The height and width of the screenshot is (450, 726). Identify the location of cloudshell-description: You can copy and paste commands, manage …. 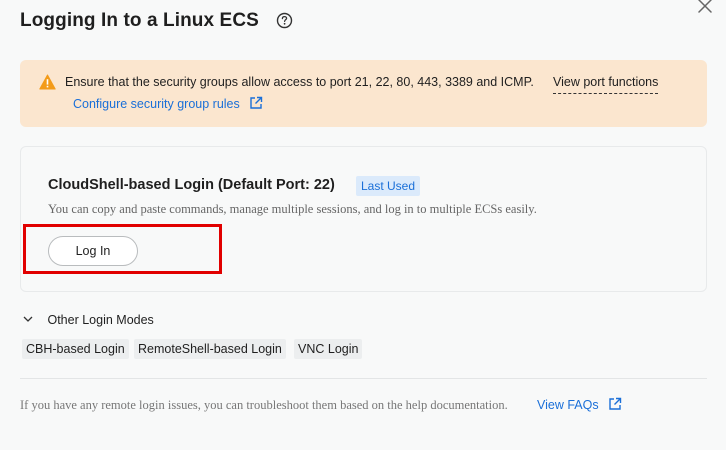
(292, 209).